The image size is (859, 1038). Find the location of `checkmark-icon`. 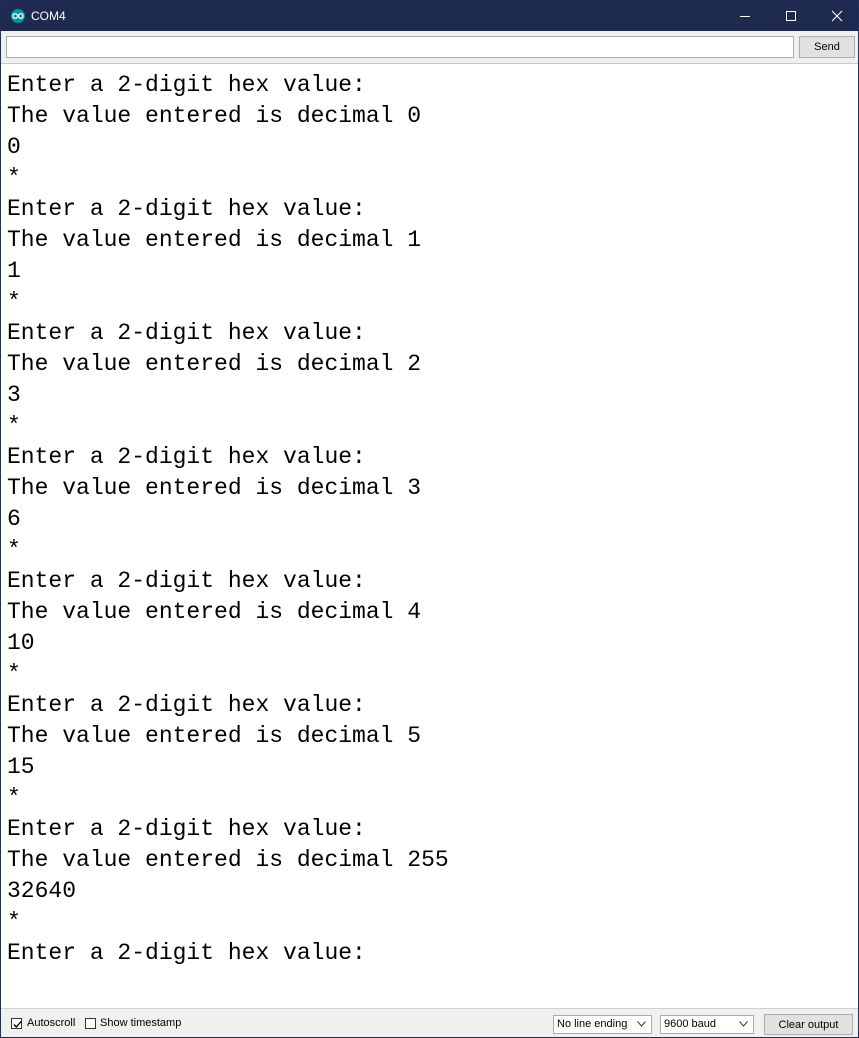

checkmark-icon is located at coordinates (17, 1025).